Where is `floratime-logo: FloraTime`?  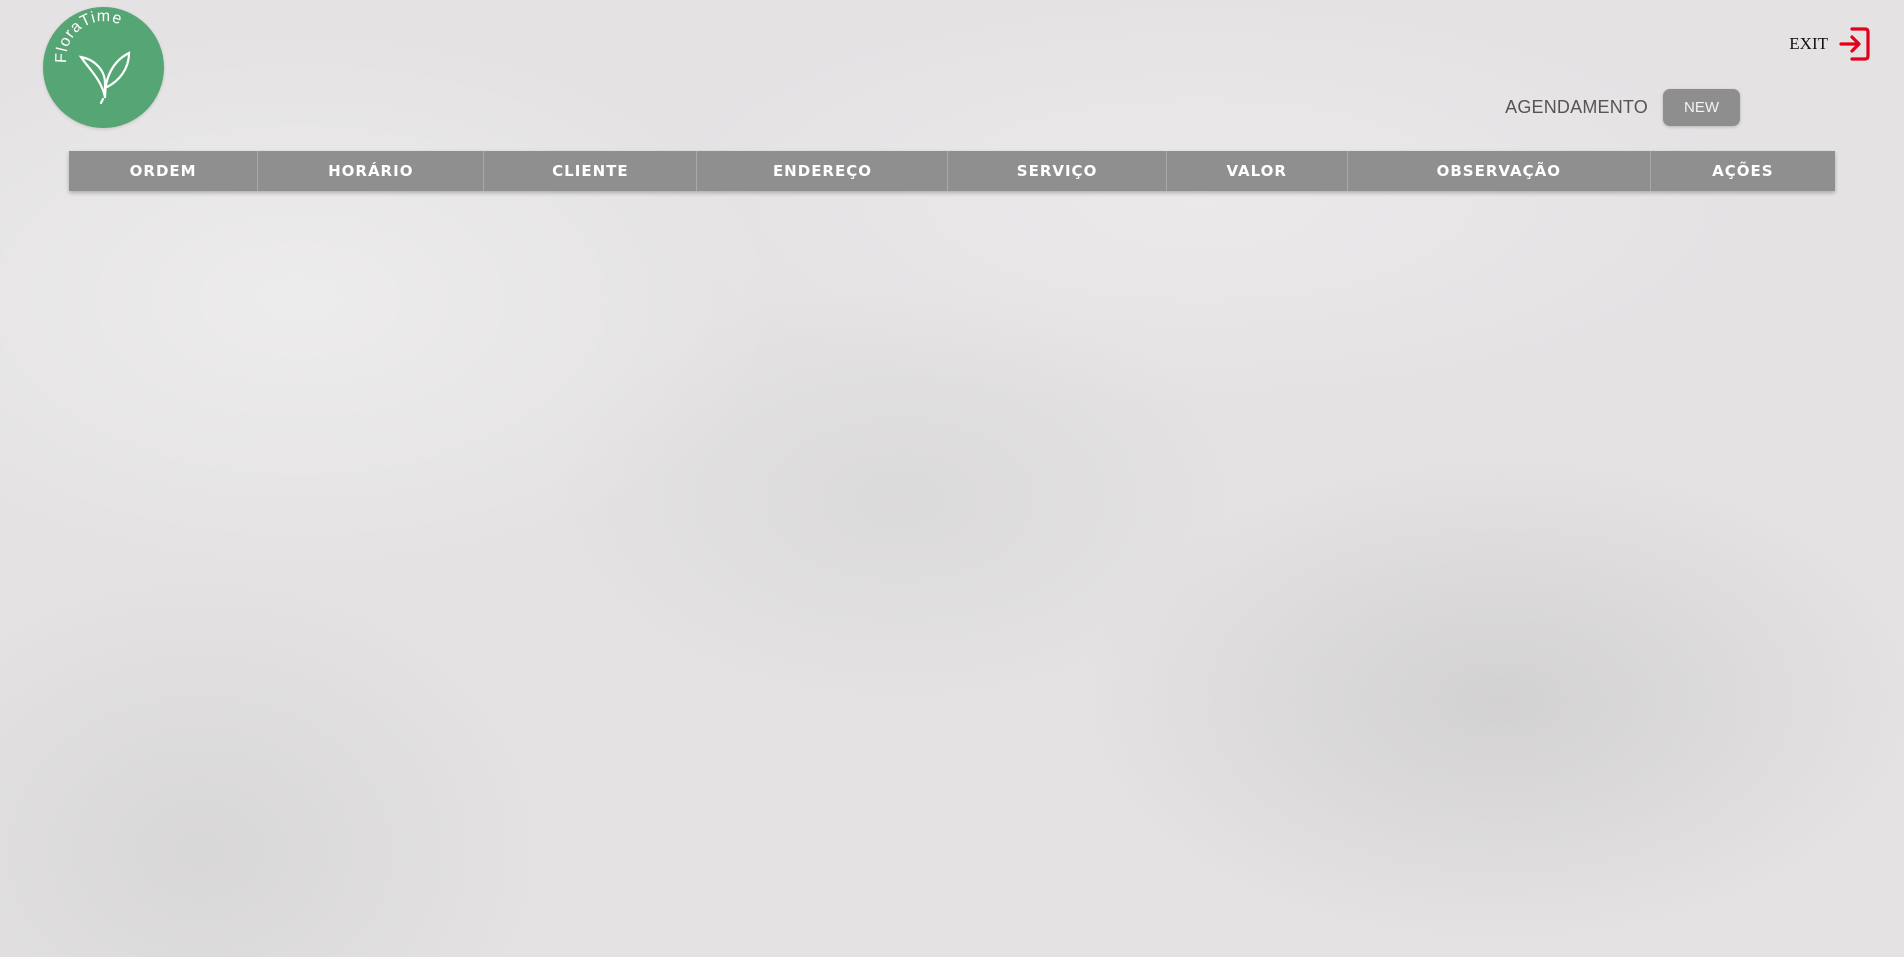
floratime-logo: FloraTime is located at coordinates (103, 67).